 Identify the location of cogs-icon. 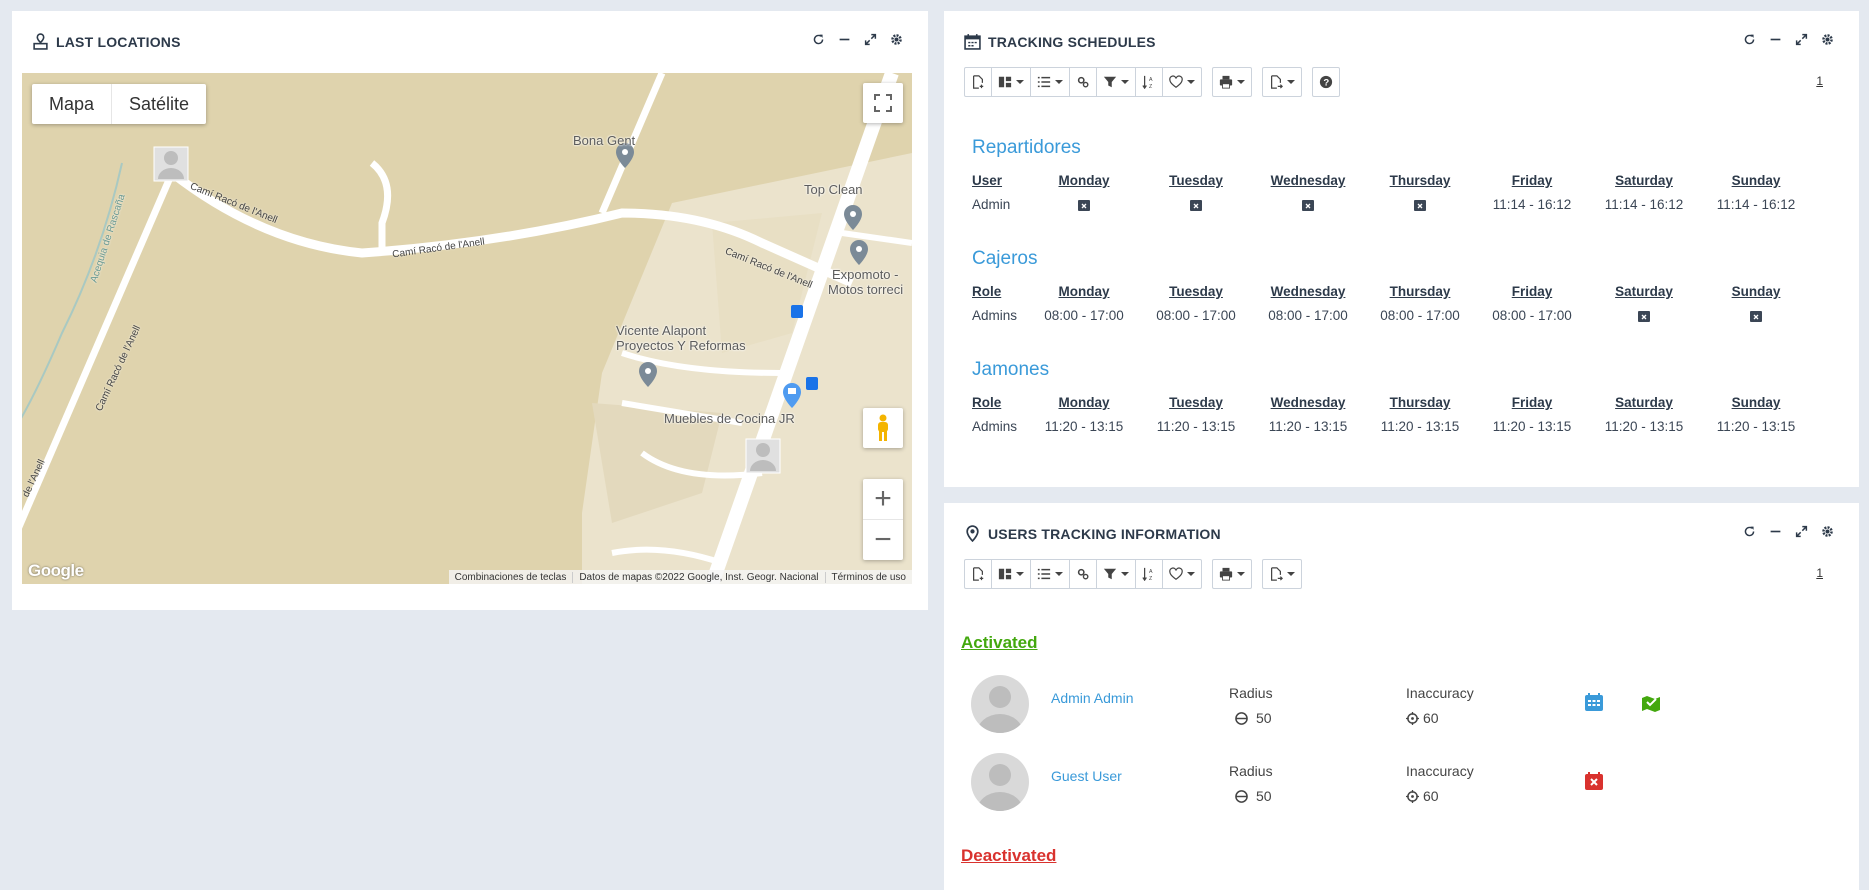
(1083, 82).